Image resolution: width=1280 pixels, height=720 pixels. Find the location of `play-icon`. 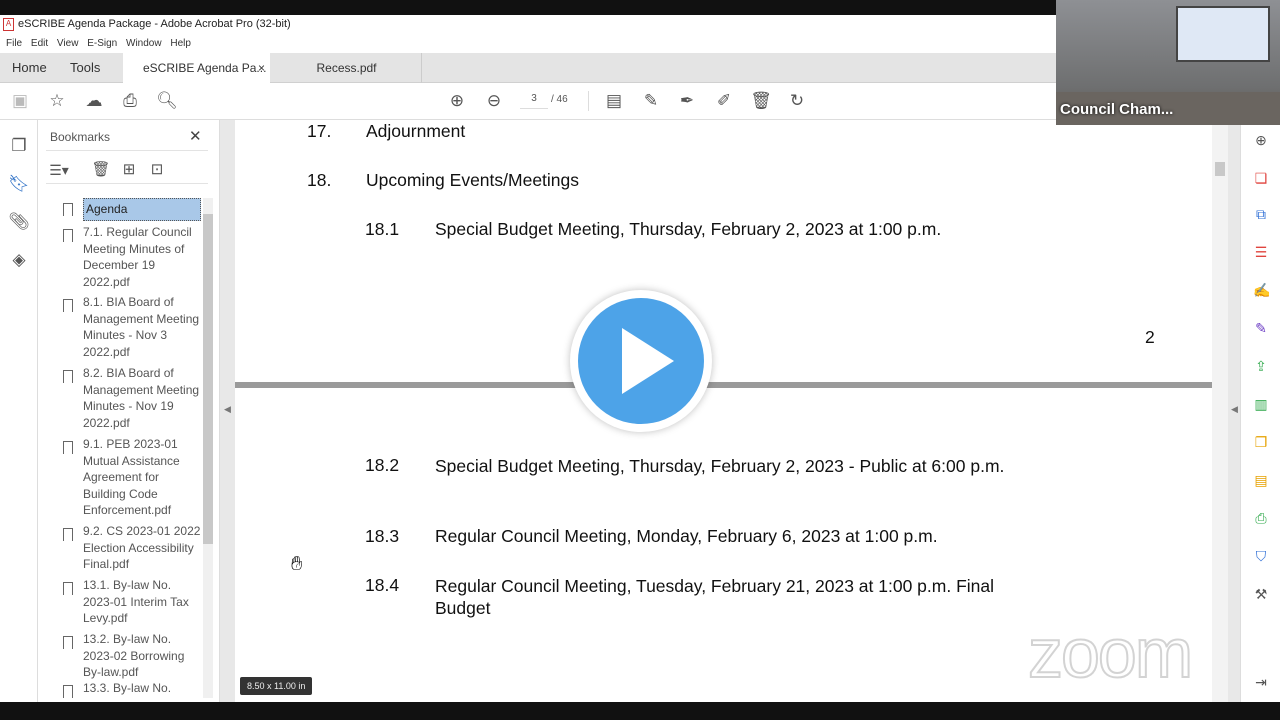

play-icon is located at coordinates (648, 361).